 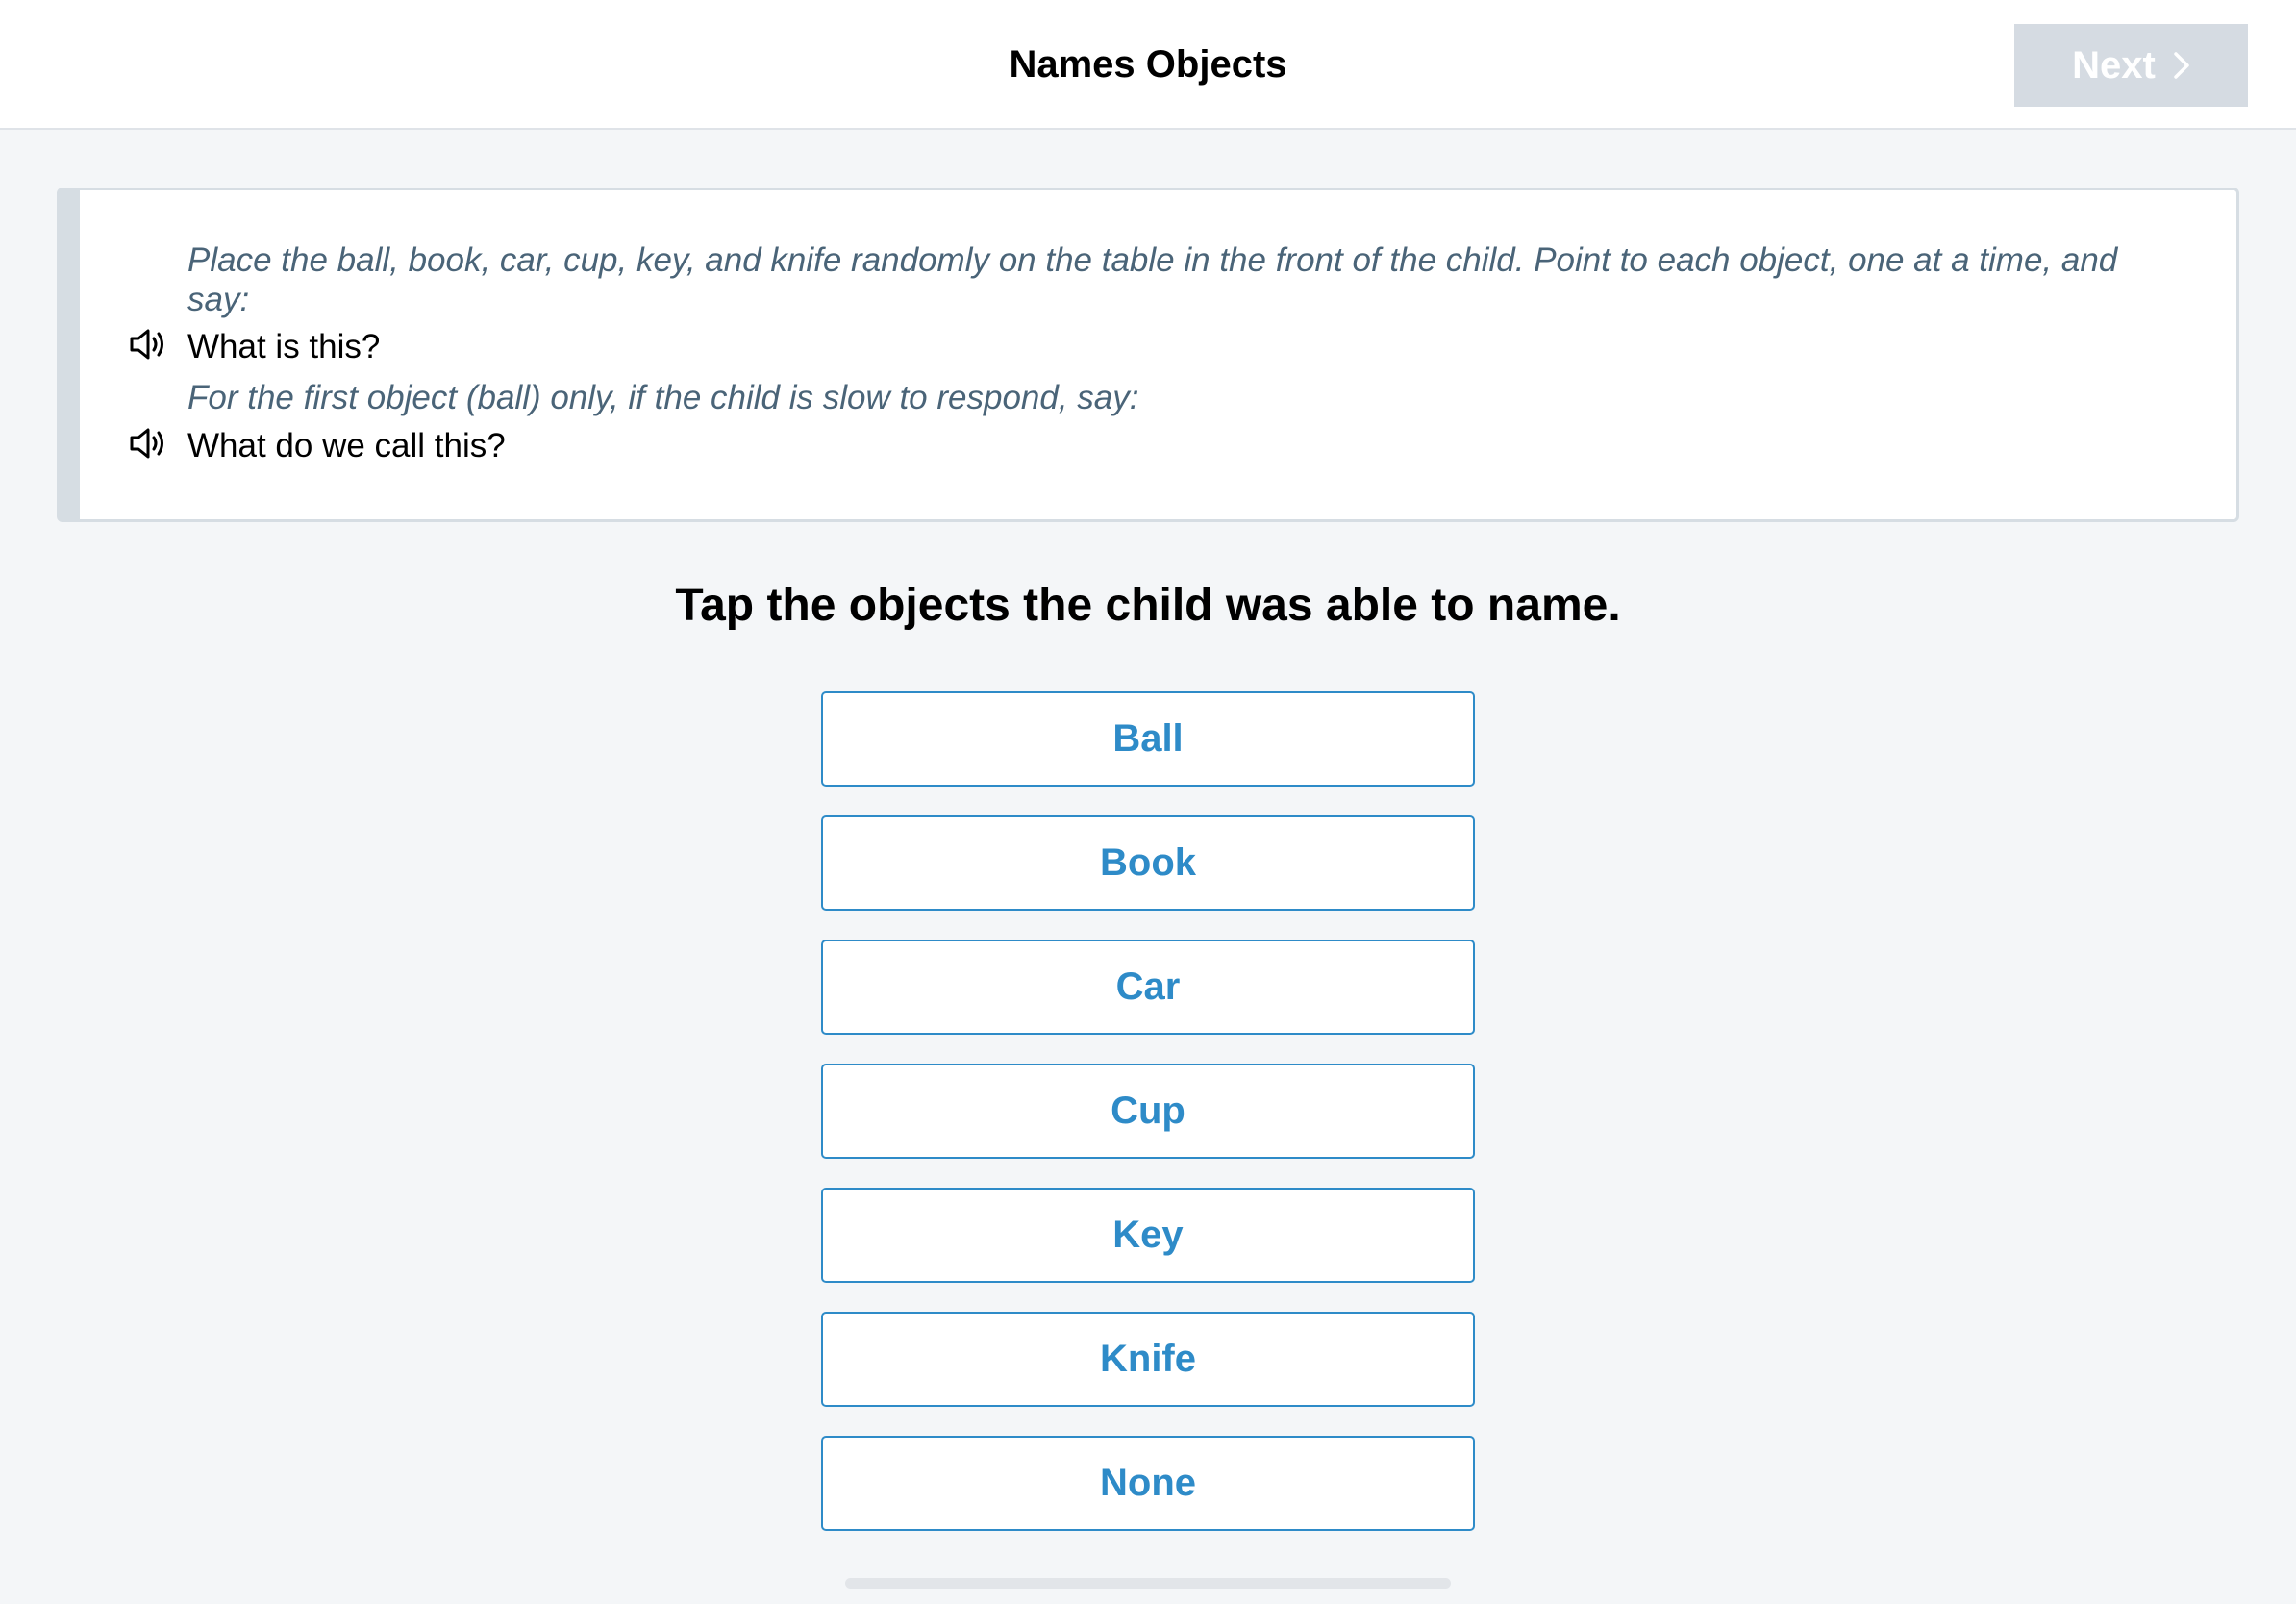 I want to click on top-bar: Names Objects Next, so click(x=1148, y=65).